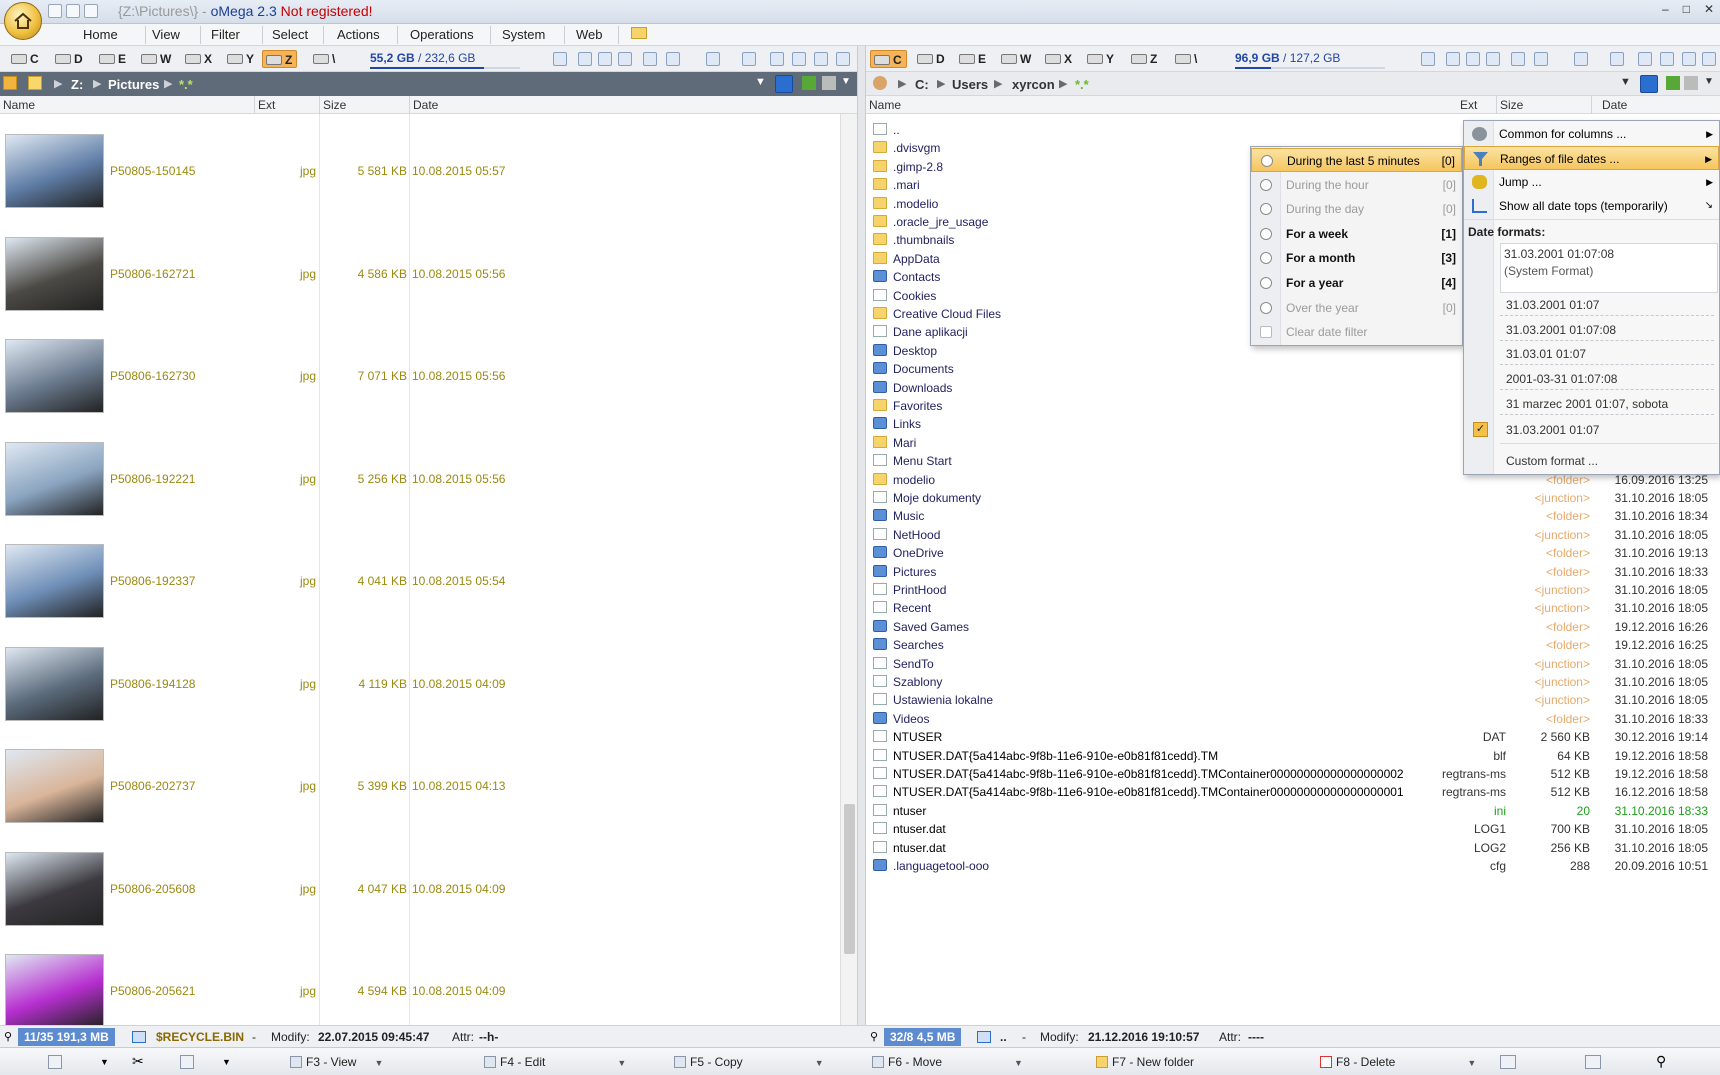 This screenshot has width=1720, height=1075. Describe the element at coordinates (35, 83) in the screenshot. I see `edit-path-icon` at that location.